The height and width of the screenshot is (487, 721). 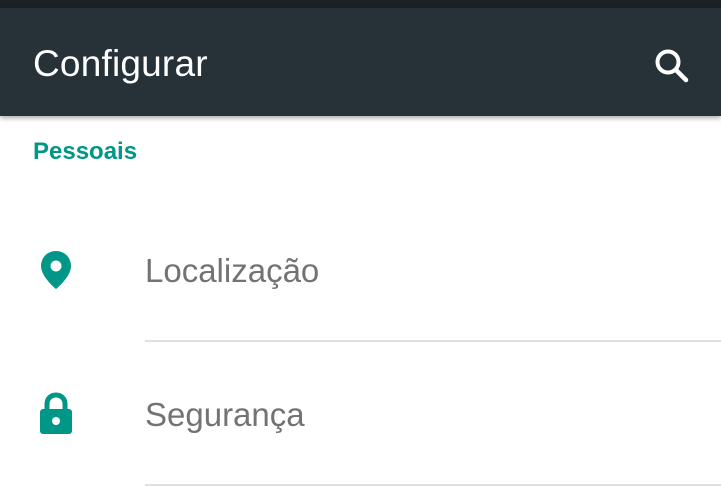 What do you see at coordinates (56, 414) in the screenshot?
I see `lock-icon` at bounding box center [56, 414].